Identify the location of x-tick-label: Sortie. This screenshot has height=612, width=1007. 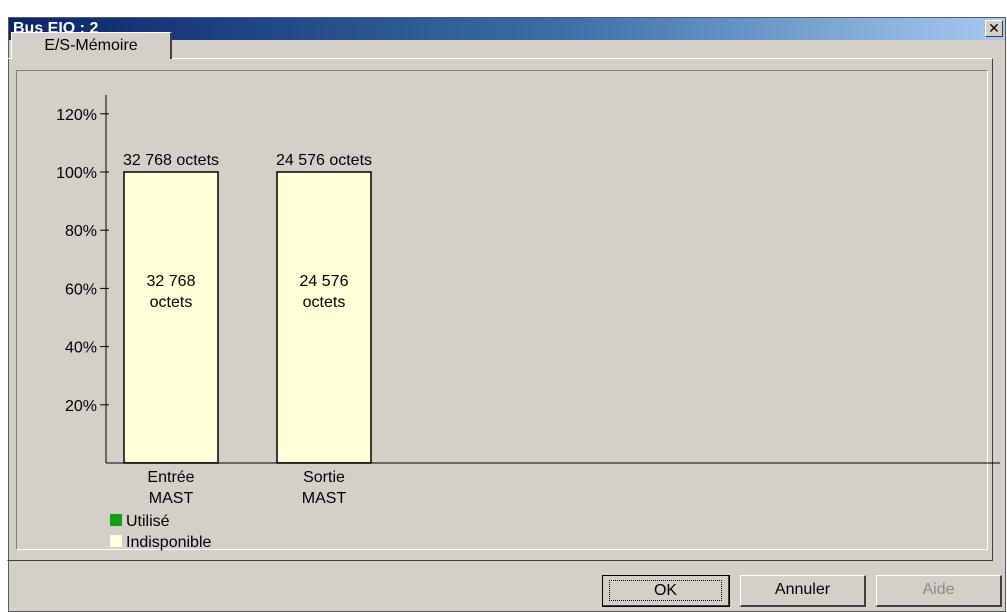
(324, 477).